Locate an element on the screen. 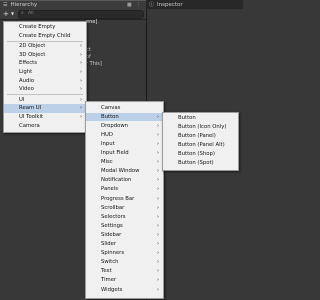 The width and height of the screenshot is (320, 300). menu-item-video: Video › is located at coordinates (45, 89).